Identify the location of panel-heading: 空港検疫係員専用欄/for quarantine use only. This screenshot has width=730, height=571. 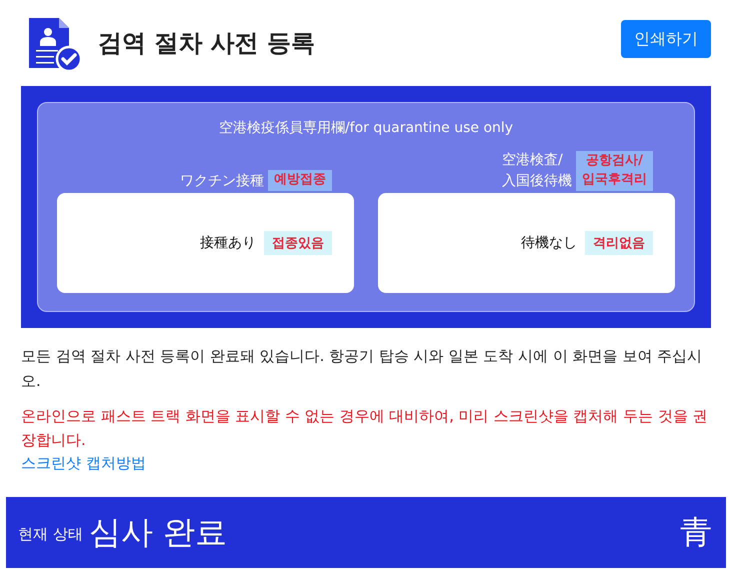
(366, 128).